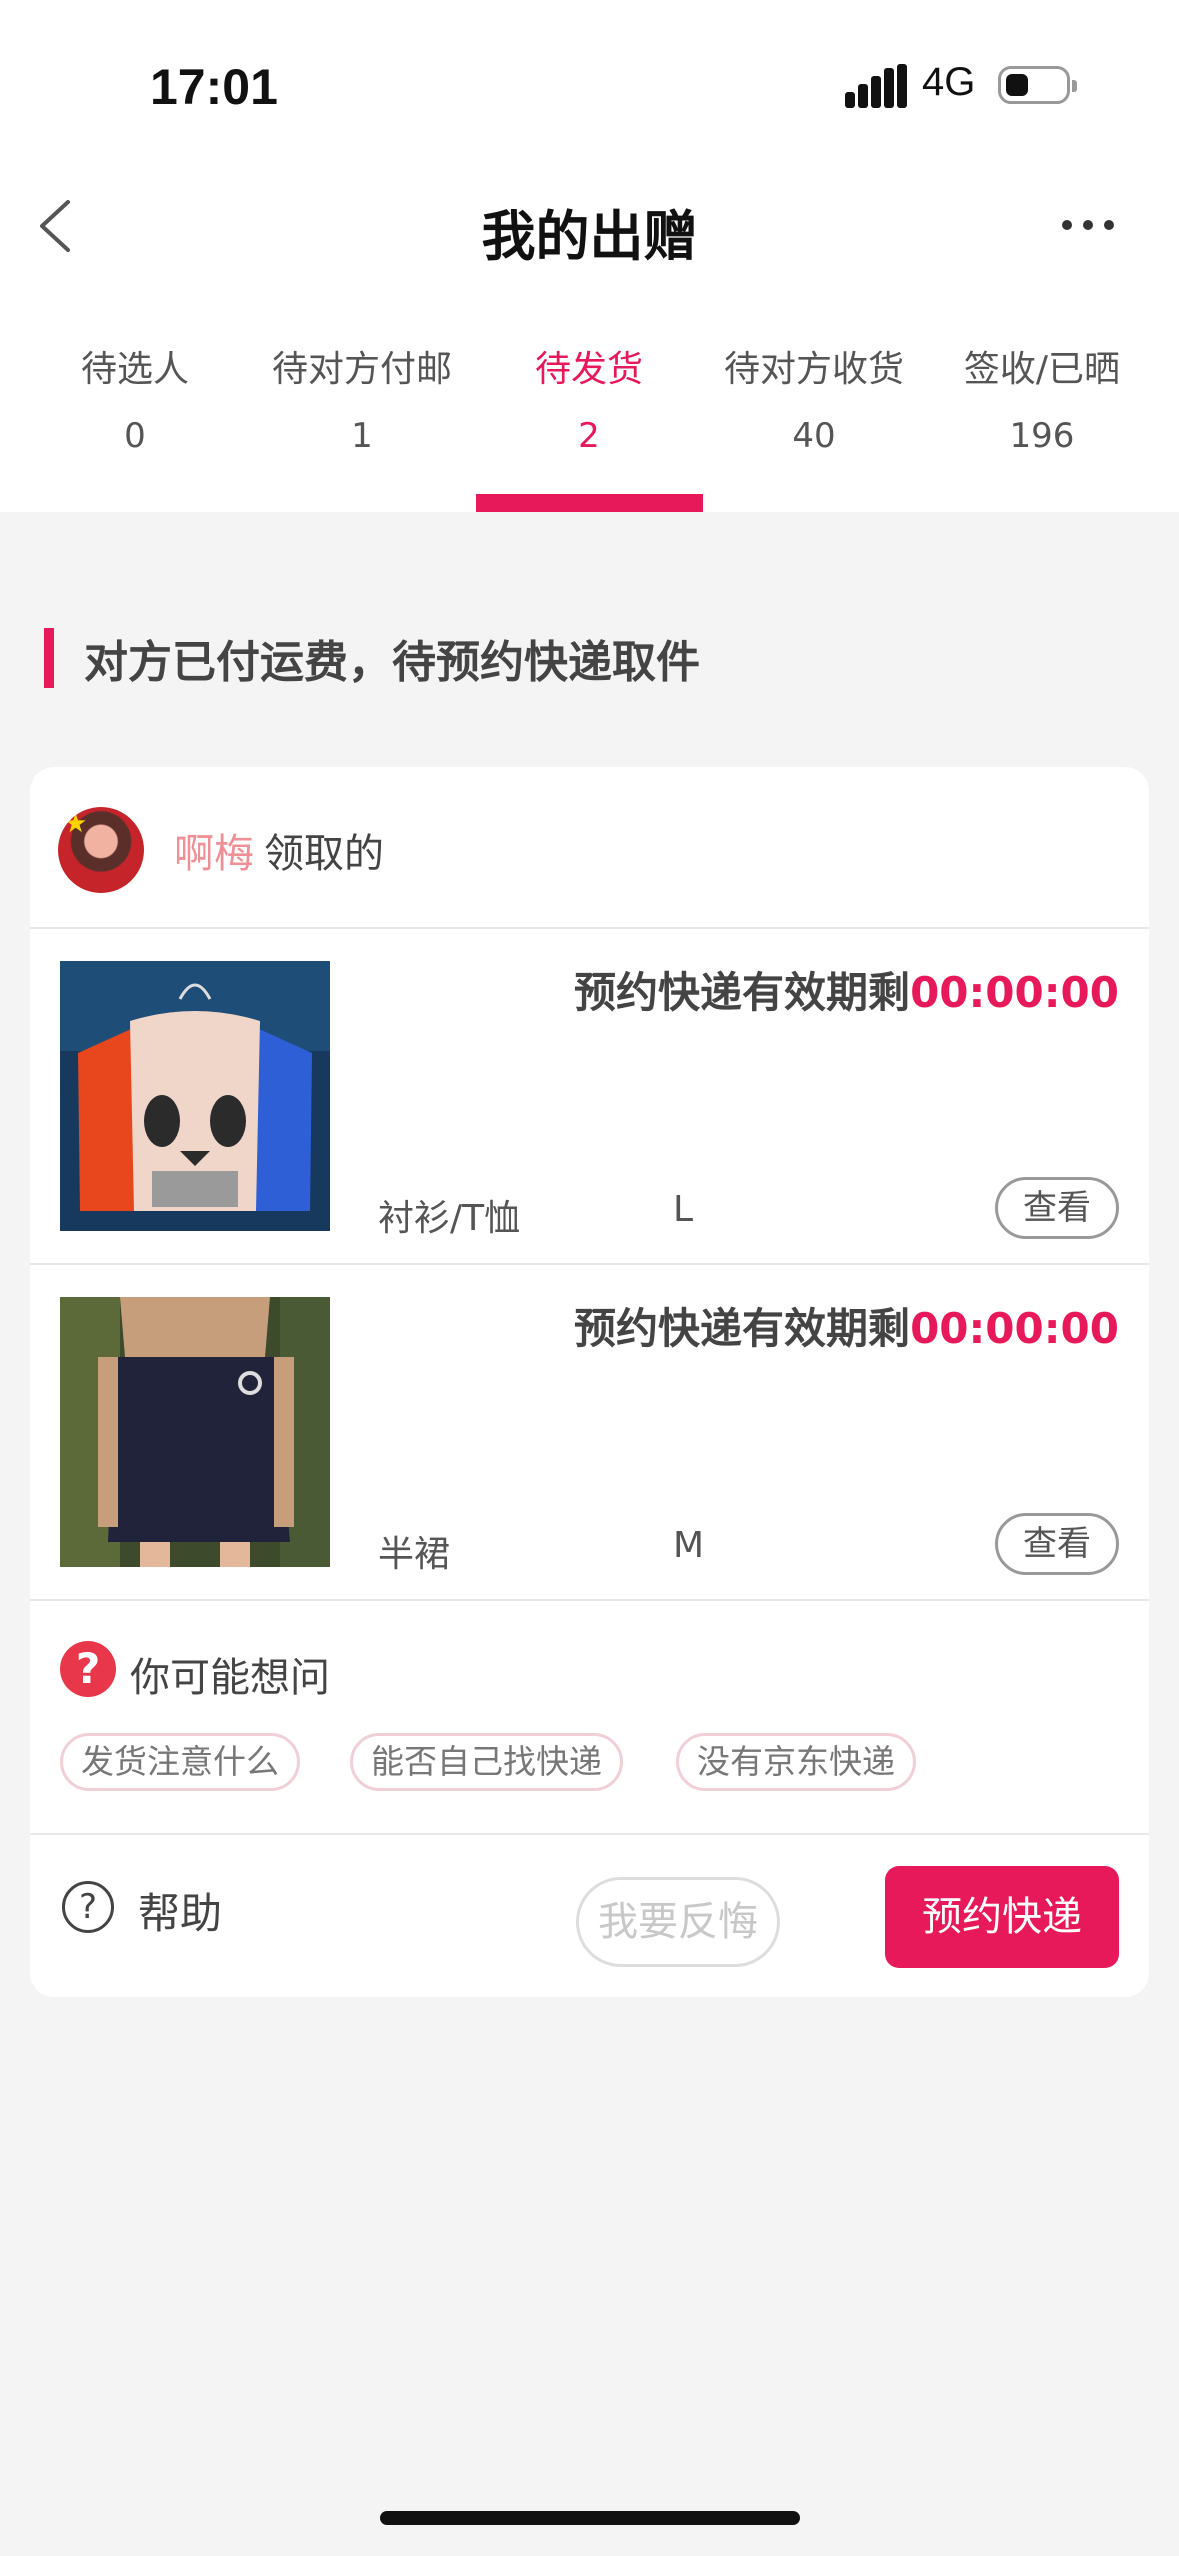  What do you see at coordinates (486, 1762) in the screenshot?
I see `faq-chip: 能否自己找快递` at bounding box center [486, 1762].